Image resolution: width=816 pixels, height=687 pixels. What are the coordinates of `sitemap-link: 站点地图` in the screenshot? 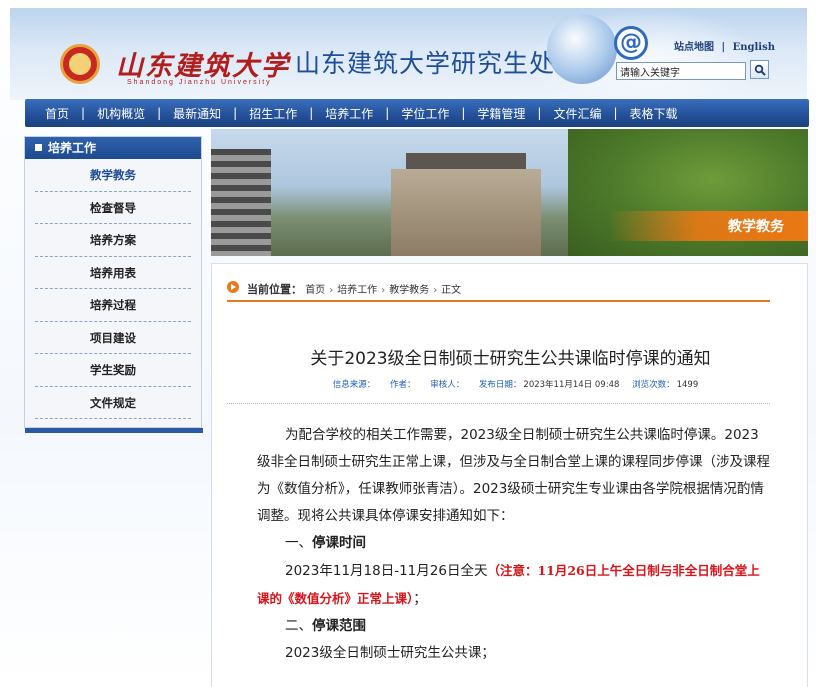 It's located at (694, 47).